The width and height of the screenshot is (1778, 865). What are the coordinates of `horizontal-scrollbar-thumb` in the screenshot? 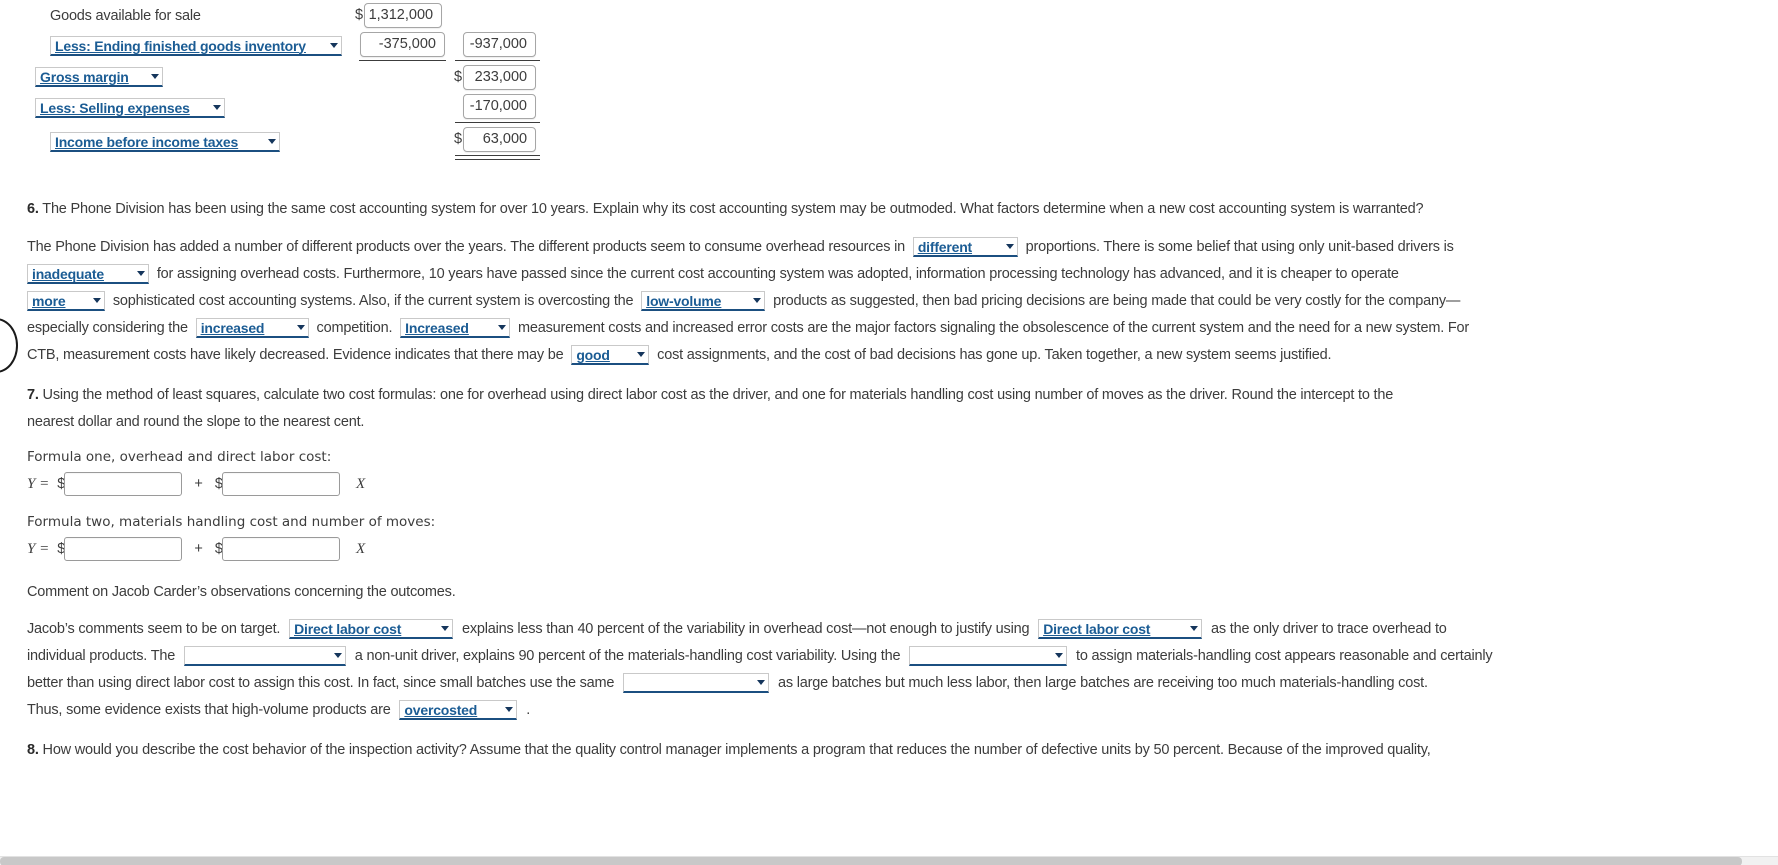 It's located at (871, 861).